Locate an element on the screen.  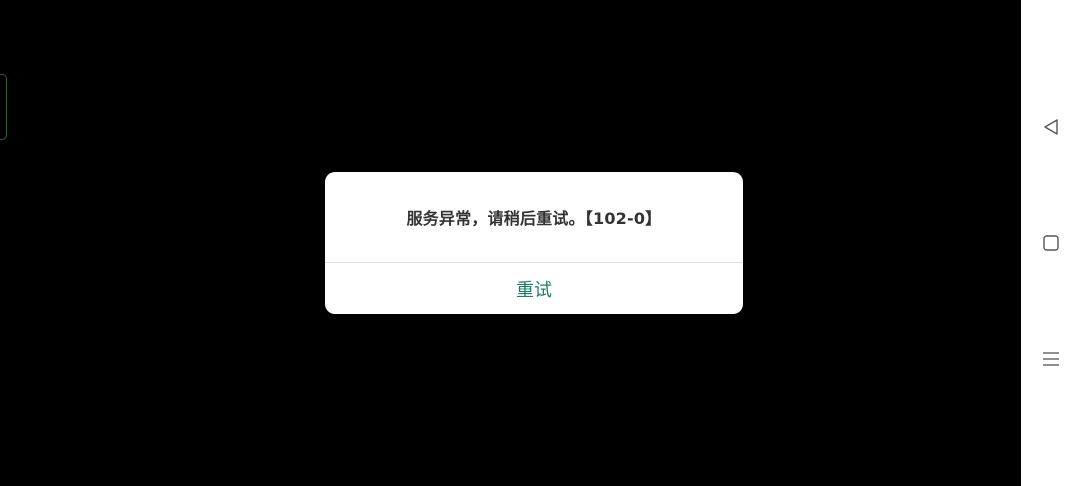
back-triangle-icon is located at coordinates (1051, 127).